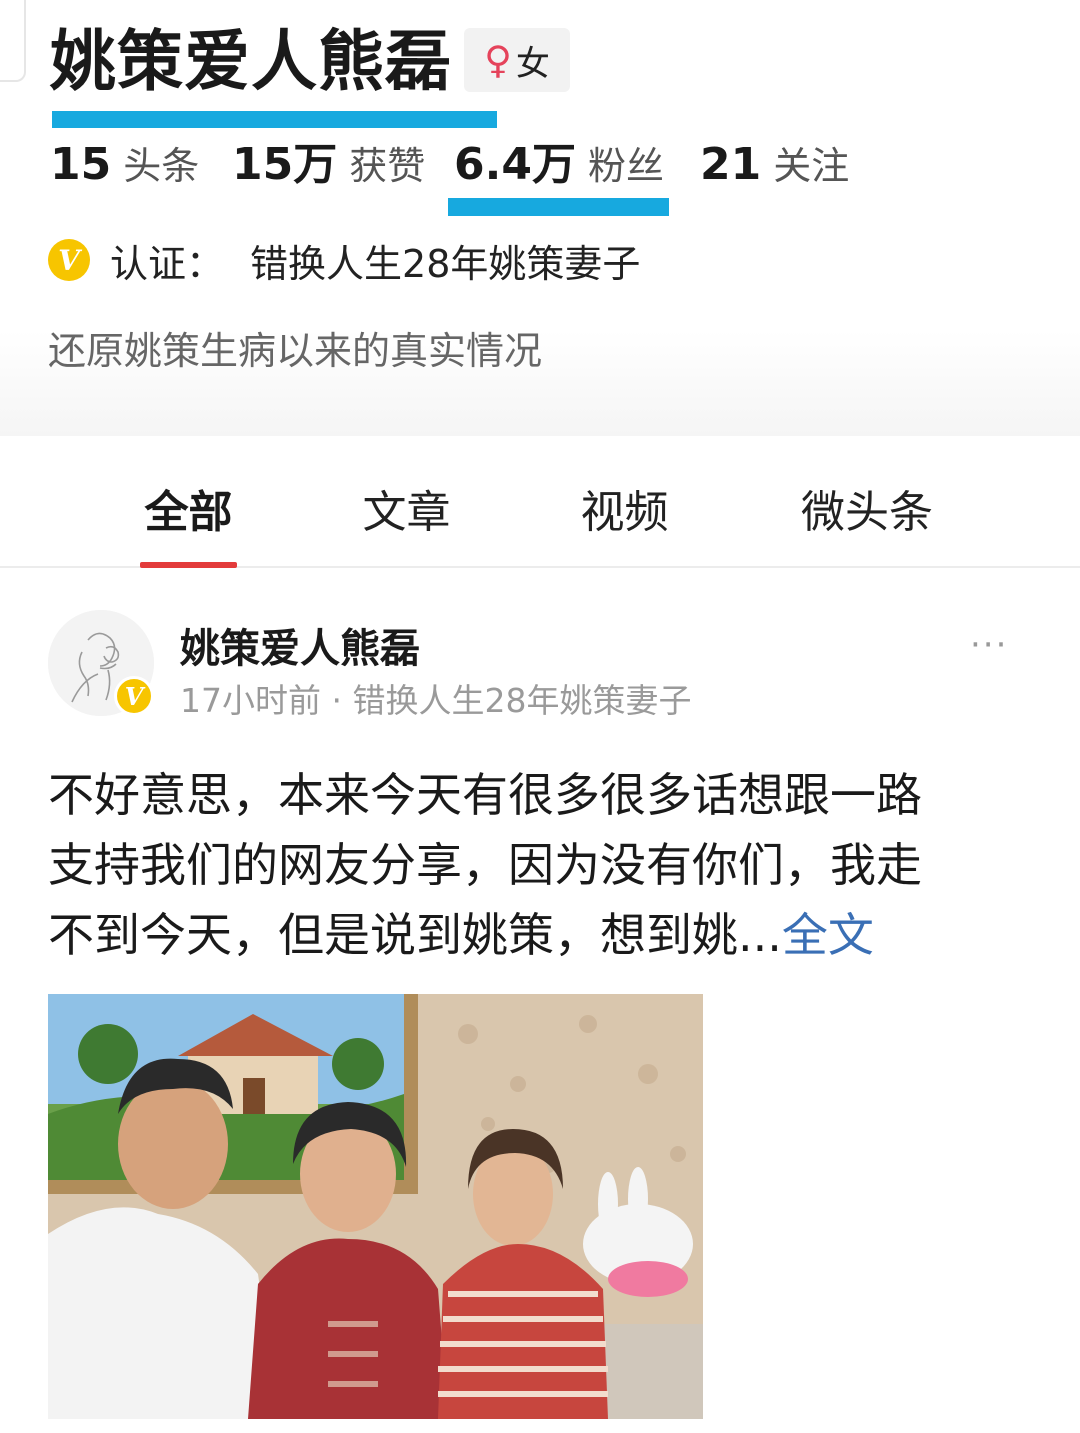 Image resolution: width=1080 pixels, height=1433 pixels. What do you see at coordinates (13, 41) in the screenshot?
I see `corner-decoration` at bounding box center [13, 41].